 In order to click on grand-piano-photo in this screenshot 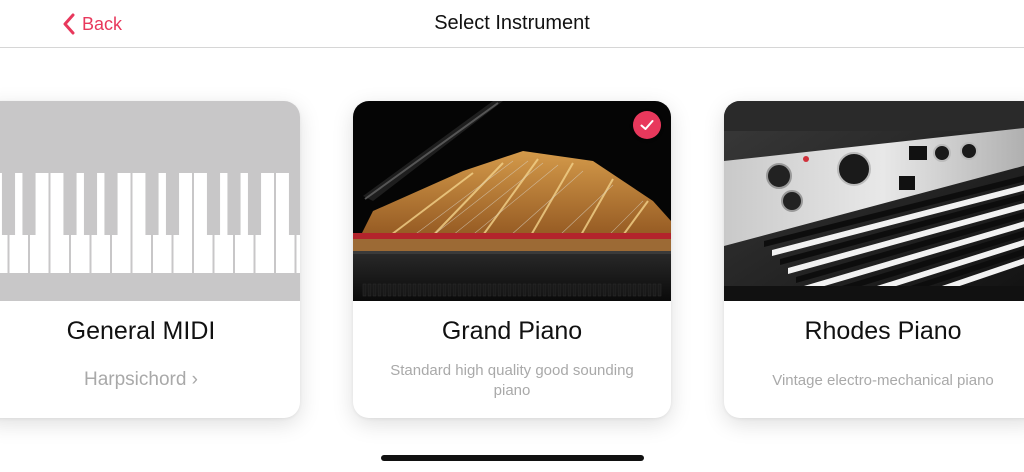, I will do `click(512, 201)`.